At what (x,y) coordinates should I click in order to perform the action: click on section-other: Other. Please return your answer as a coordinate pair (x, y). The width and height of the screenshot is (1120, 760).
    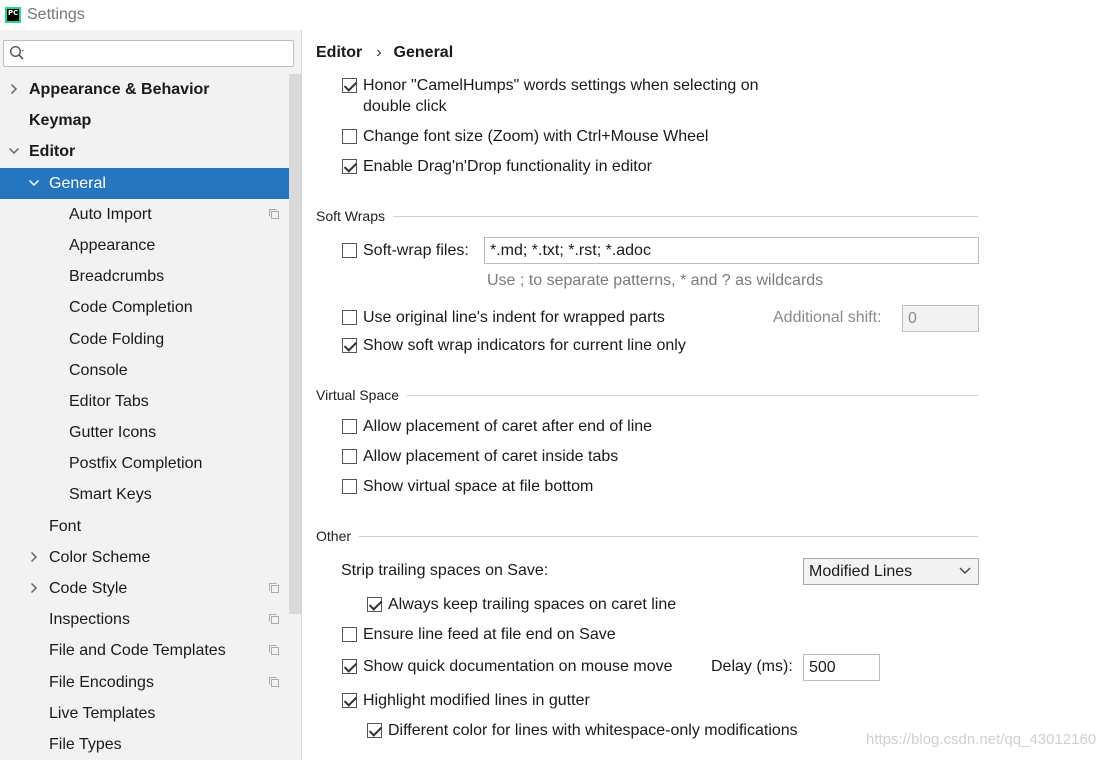
    Looking at the image, I should click on (647, 536).